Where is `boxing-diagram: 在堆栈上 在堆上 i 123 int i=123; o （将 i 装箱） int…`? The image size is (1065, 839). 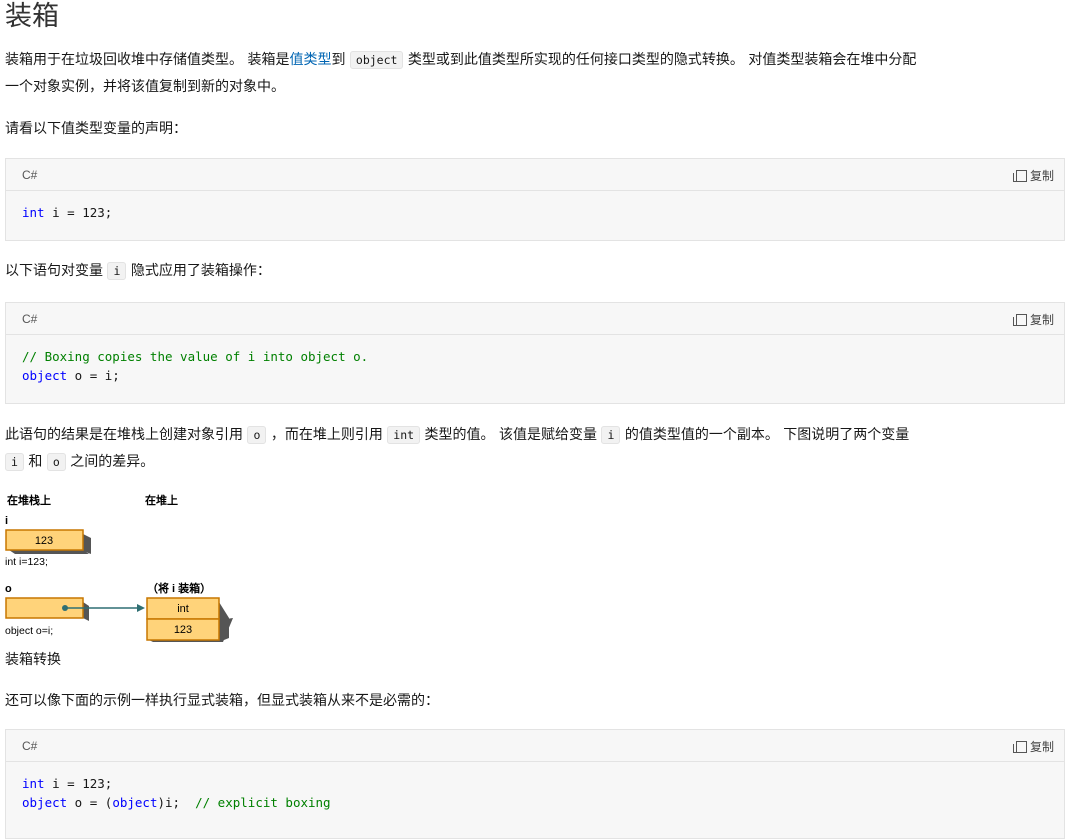
boxing-diagram: 在堆栈上 在堆上 i 123 int i=123; o （将 i 装箱） int… is located at coordinates (119, 567).